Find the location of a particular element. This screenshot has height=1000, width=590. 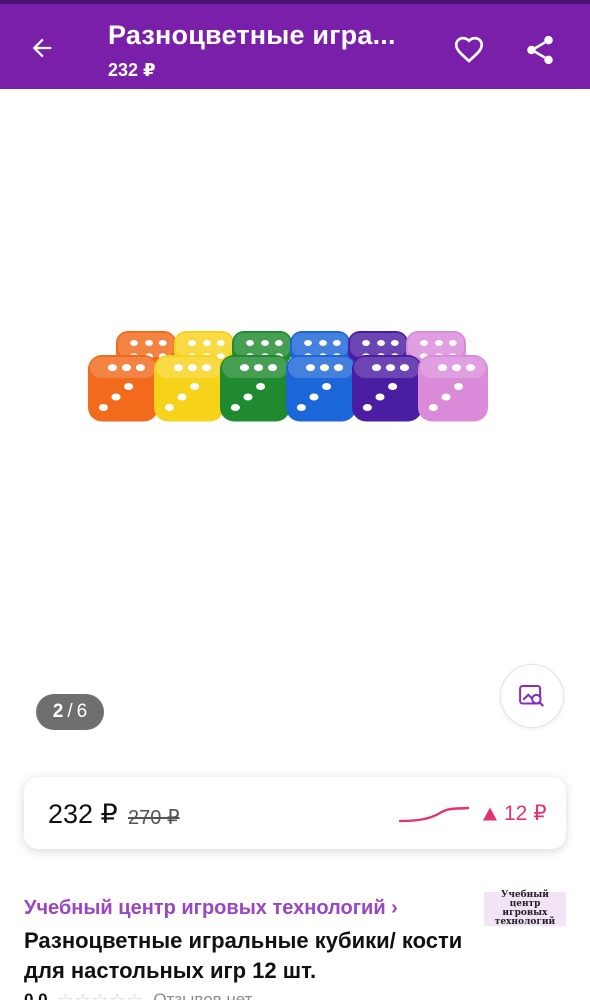

app-header: Разноцветные игра... 232 ₽ is located at coordinates (295, 44).